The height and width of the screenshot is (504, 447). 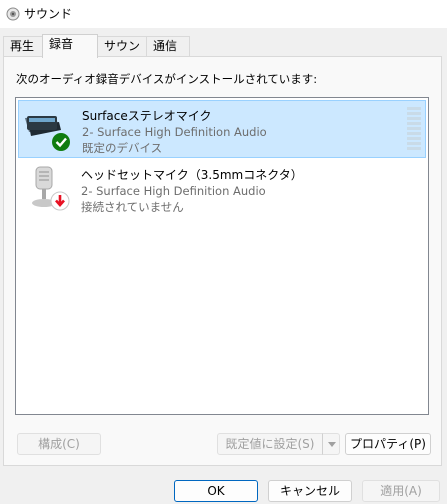 What do you see at coordinates (223, 53) in the screenshot?
I see `tab-strip: 再生 録音 サウンド 通信` at bounding box center [223, 53].